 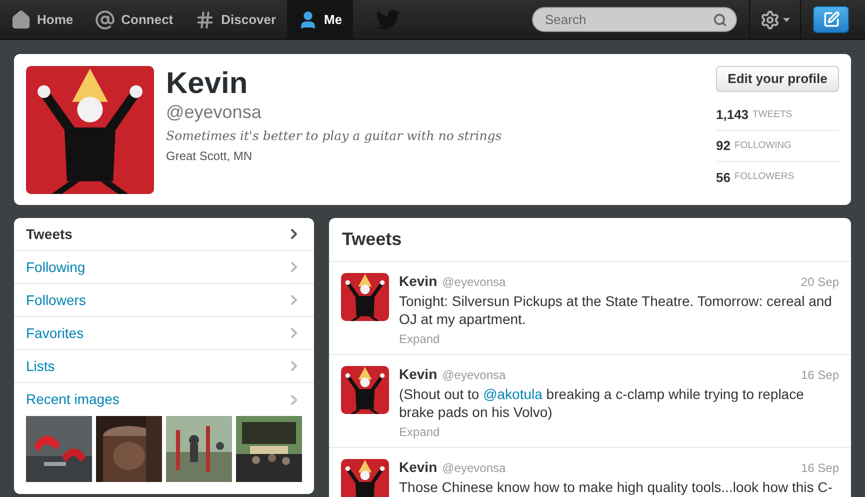 I want to click on search-icon, so click(x=720, y=20).